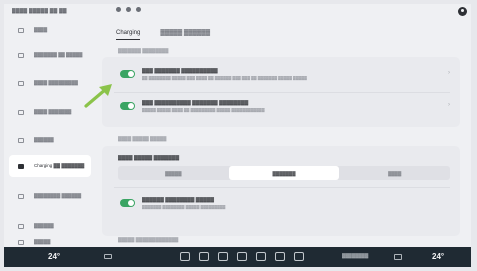  Describe the element at coordinates (58, 196) in the screenshot. I see `sidebar-item-label: ▓▓▓▓▓▓▓▓ ▓▓▓▓▓▓` at that location.